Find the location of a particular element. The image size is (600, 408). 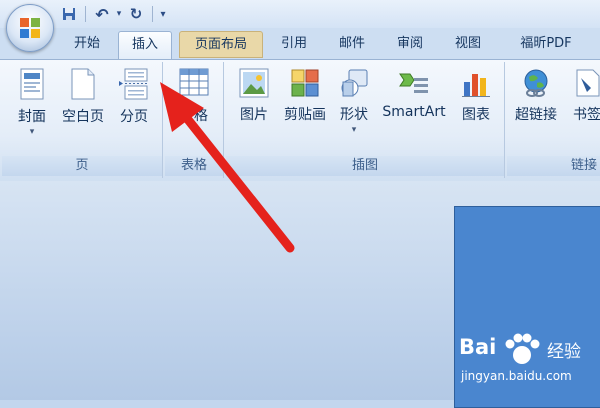

table-label: 表格 is located at coordinates (194, 116).